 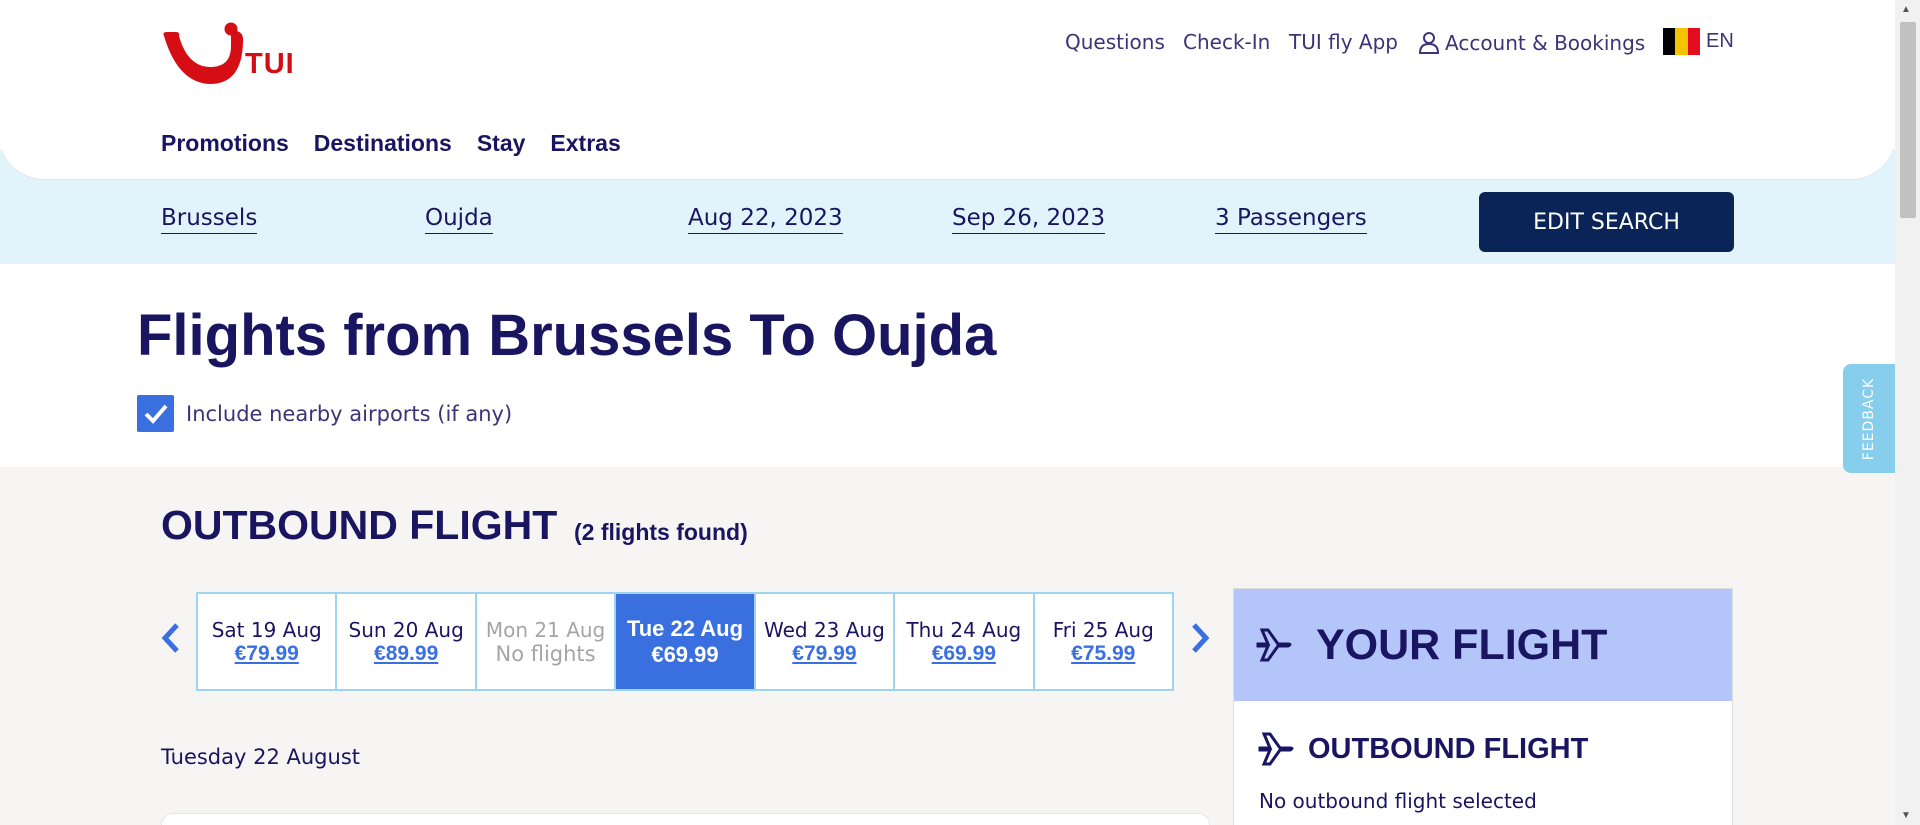 I want to click on app-link: TUI fly App, so click(x=1343, y=42).